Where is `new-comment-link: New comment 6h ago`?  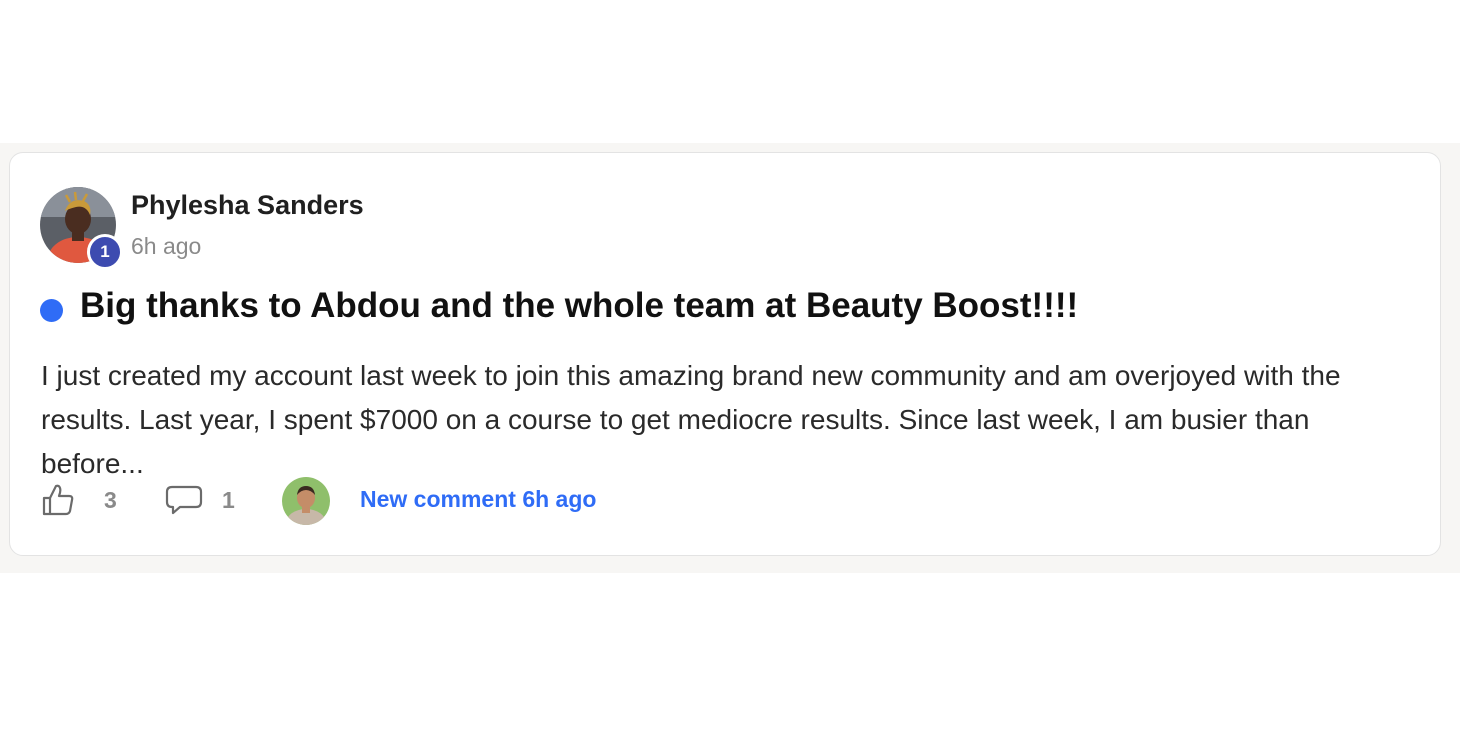
new-comment-link: New comment 6h ago is located at coordinates (478, 499).